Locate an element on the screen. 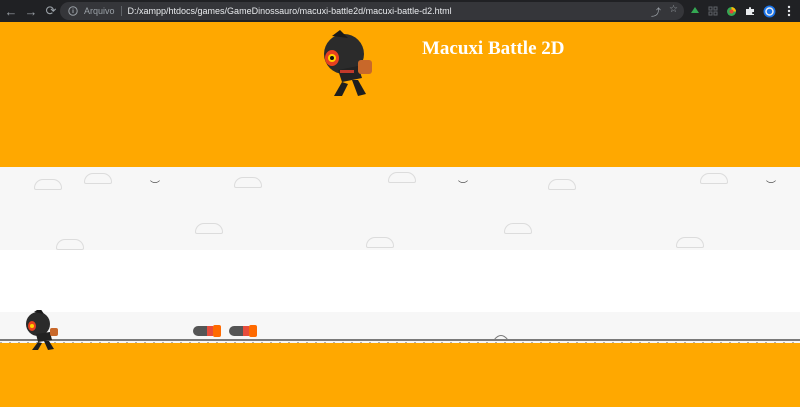  info-icon is located at coordinates (73, 11).